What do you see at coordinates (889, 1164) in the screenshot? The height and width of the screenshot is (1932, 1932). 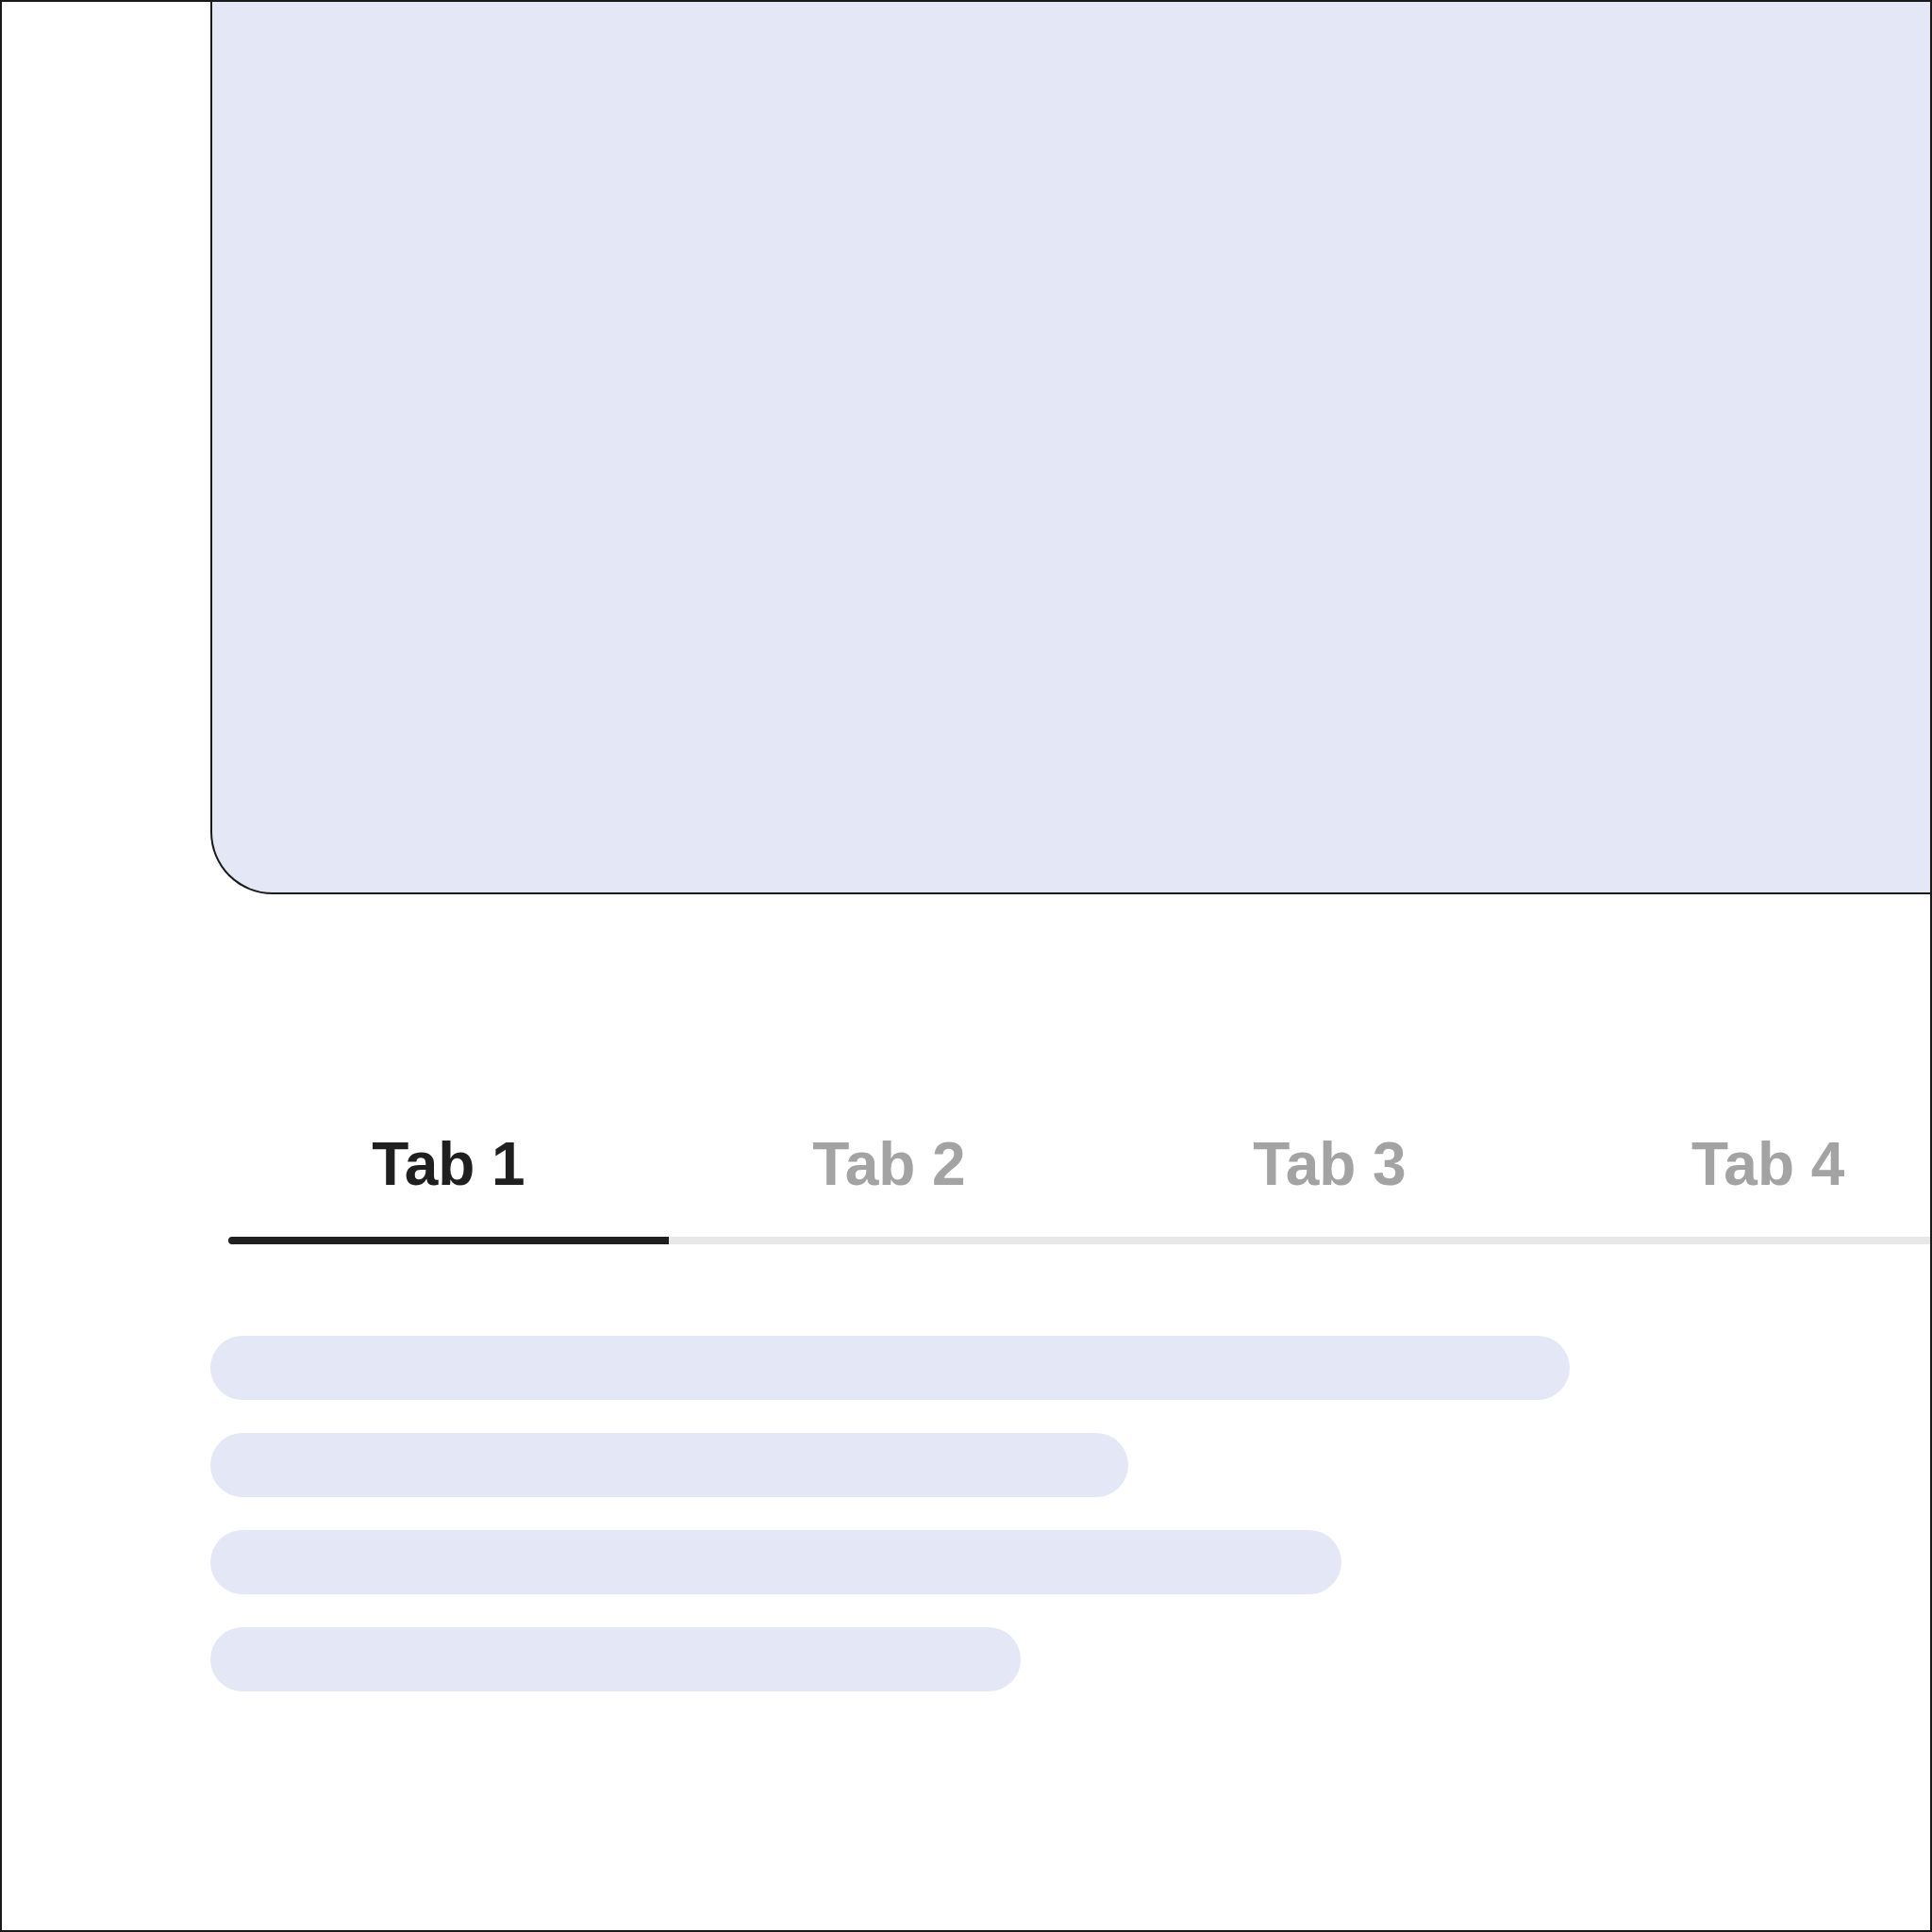 I see `tab: Tab 2` at bounding box center [889, 1164].